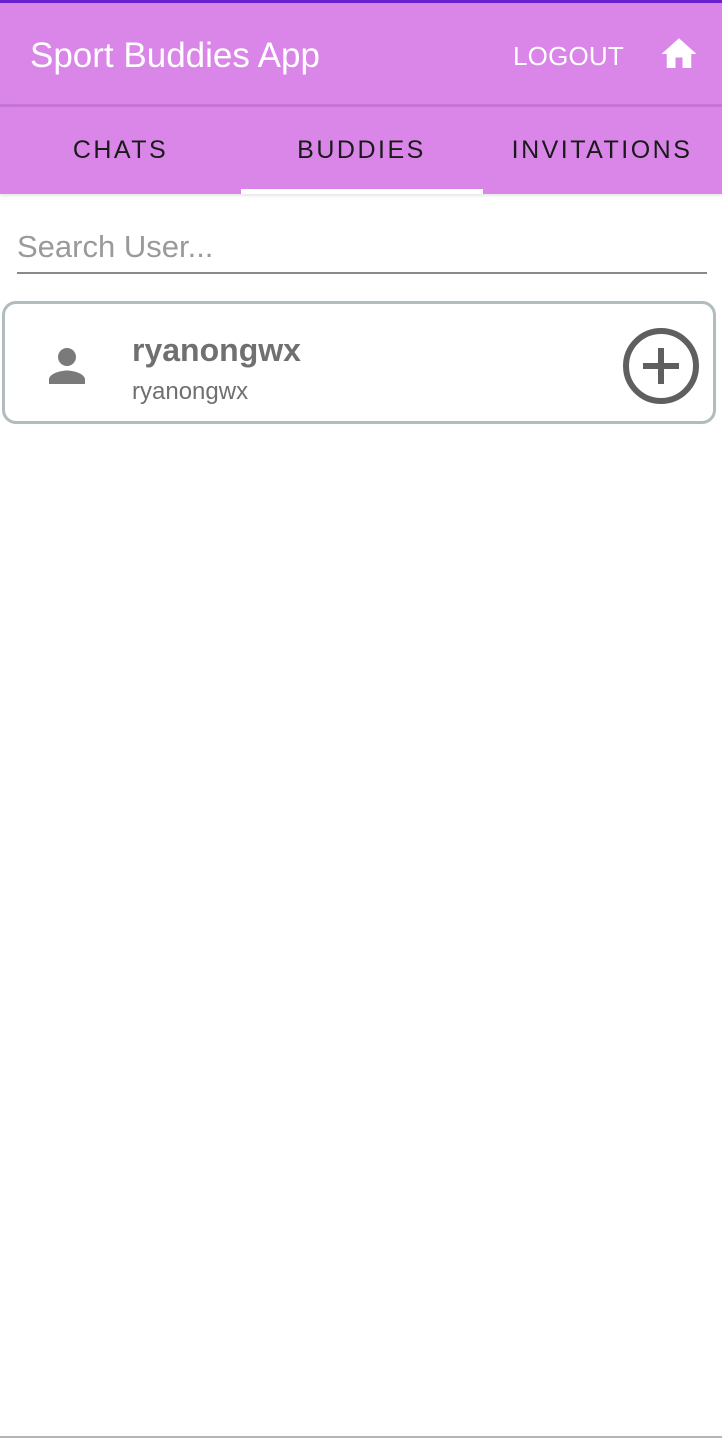  What do you see at coordinates (175, 55) in the screenshot?
I see `app-title: Sport Buddies App` at bounding box center [175, 55].